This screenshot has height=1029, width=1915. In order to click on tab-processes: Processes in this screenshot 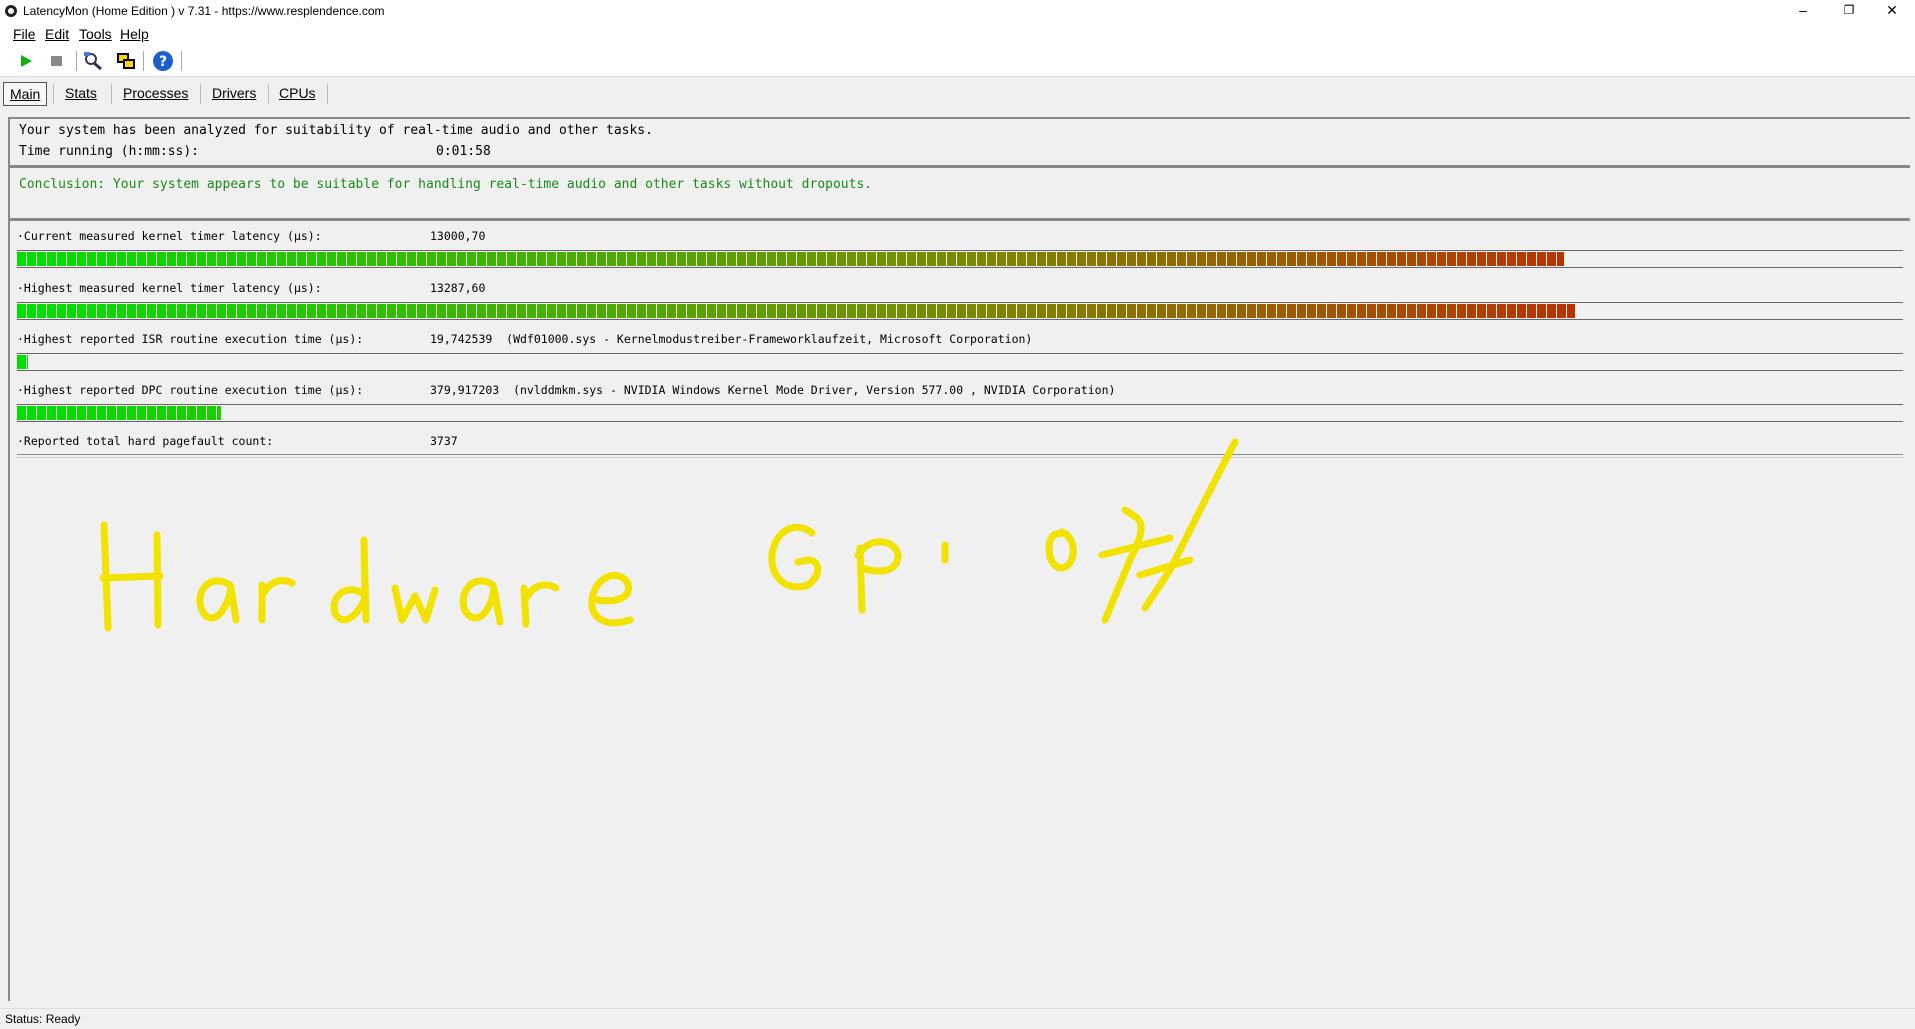, I will do `click(155, 93)`.